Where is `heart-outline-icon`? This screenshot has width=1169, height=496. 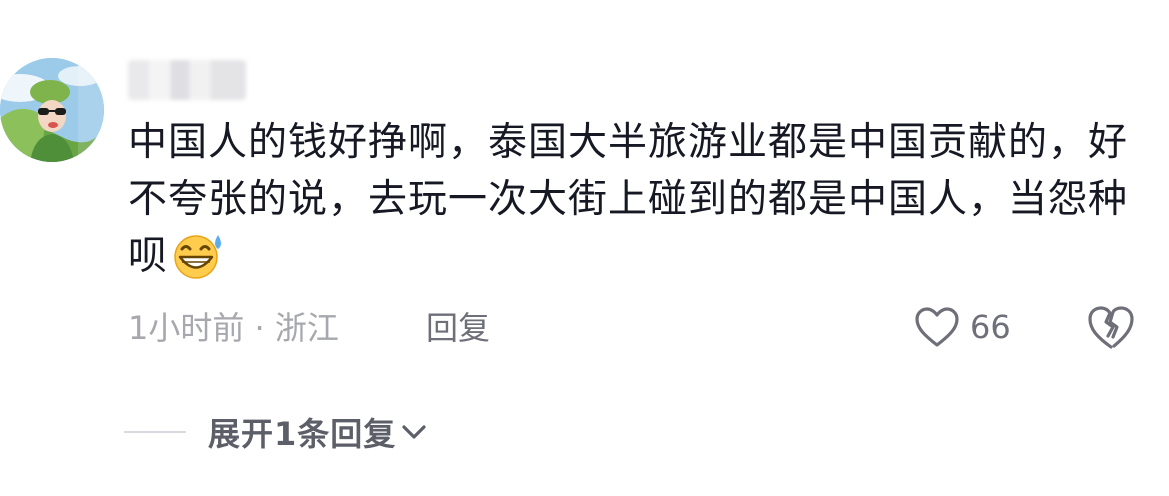 heart-outline-icon is located at coordinates (937, 327).